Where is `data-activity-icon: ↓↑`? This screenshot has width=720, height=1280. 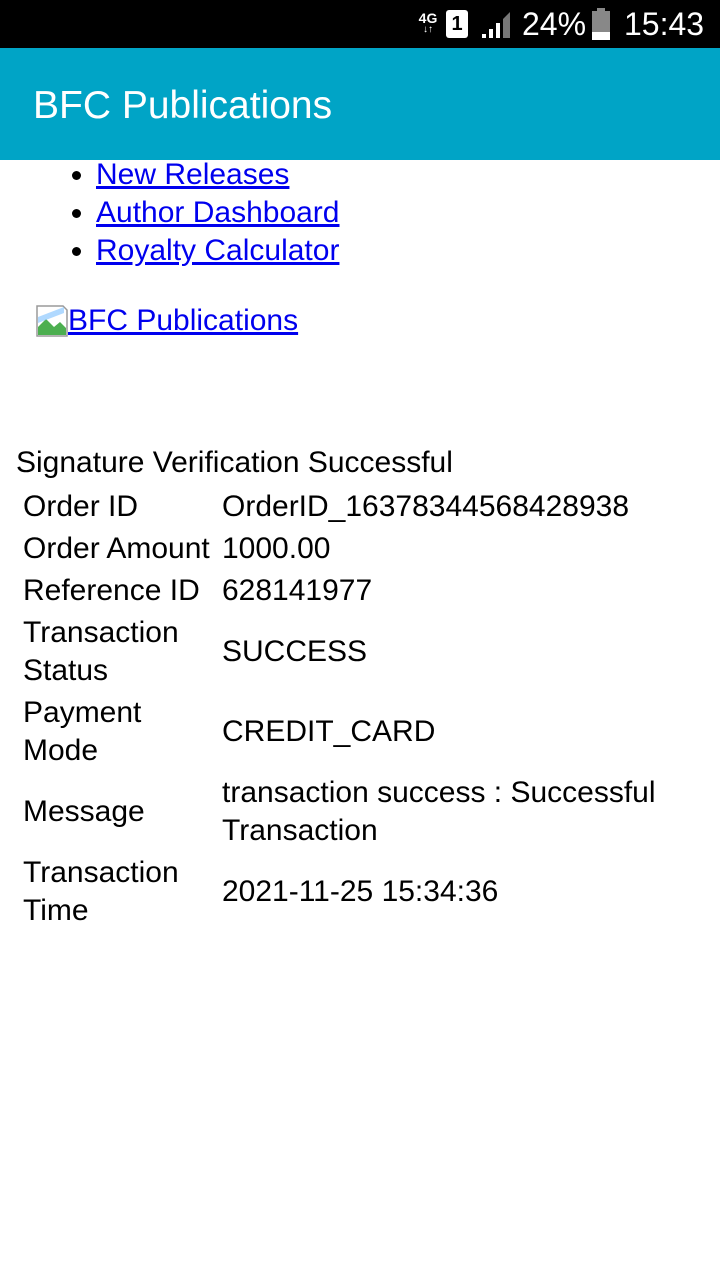
data-activity-icon: ↓↑ is located at coordinates (428, 29).